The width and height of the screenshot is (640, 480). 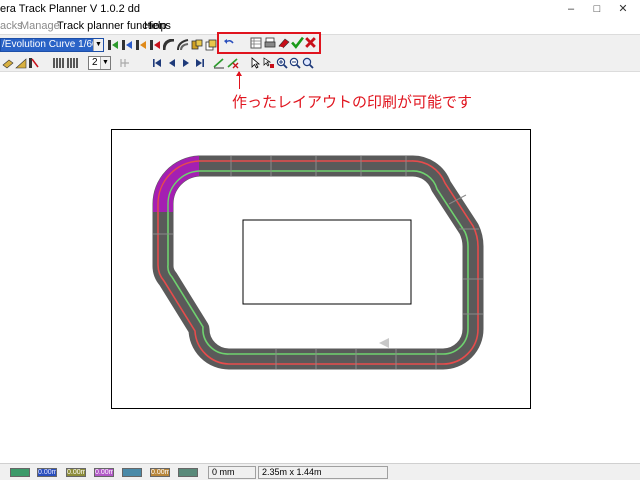 What do you see at coordinates (47, 472) in the screenshot?
I see `lane-swatch-2: 0.00m` at bounding box center [47, 472].